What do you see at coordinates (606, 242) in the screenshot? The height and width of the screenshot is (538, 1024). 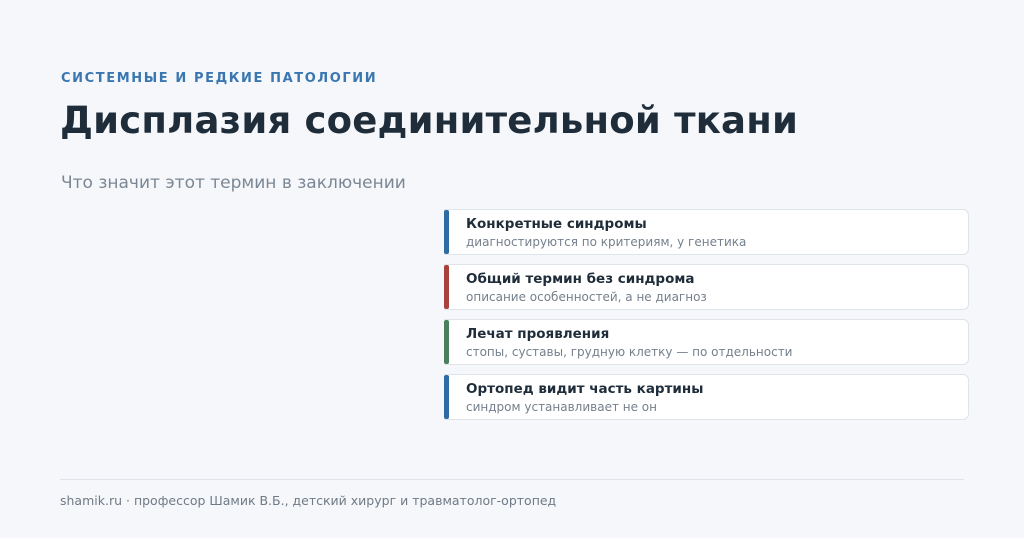 I see `card-description: диагностируются по критериям, у генетика` at bounding box center [606, 242].